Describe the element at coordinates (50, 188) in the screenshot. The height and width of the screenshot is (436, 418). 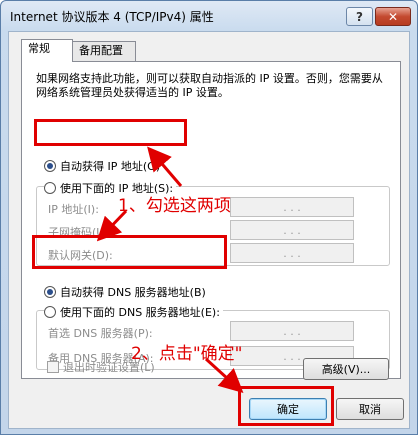
I see `ip-manual-radio` at that location.